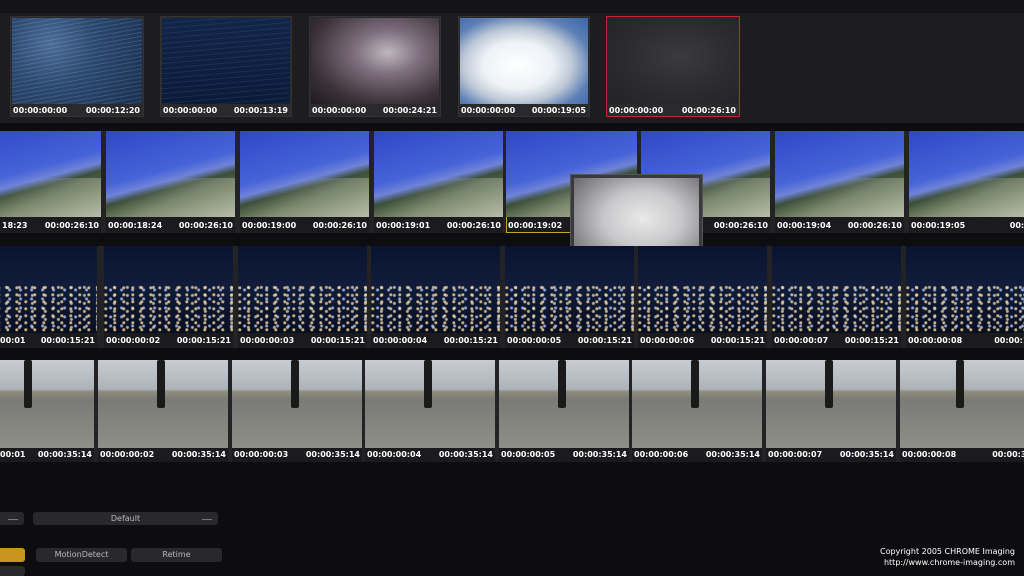 This screenshot has height=576, width=1024. I want to click on clip-bin-4-selected: 00:00:00:00 00:00:26:10, so click(673, 66).